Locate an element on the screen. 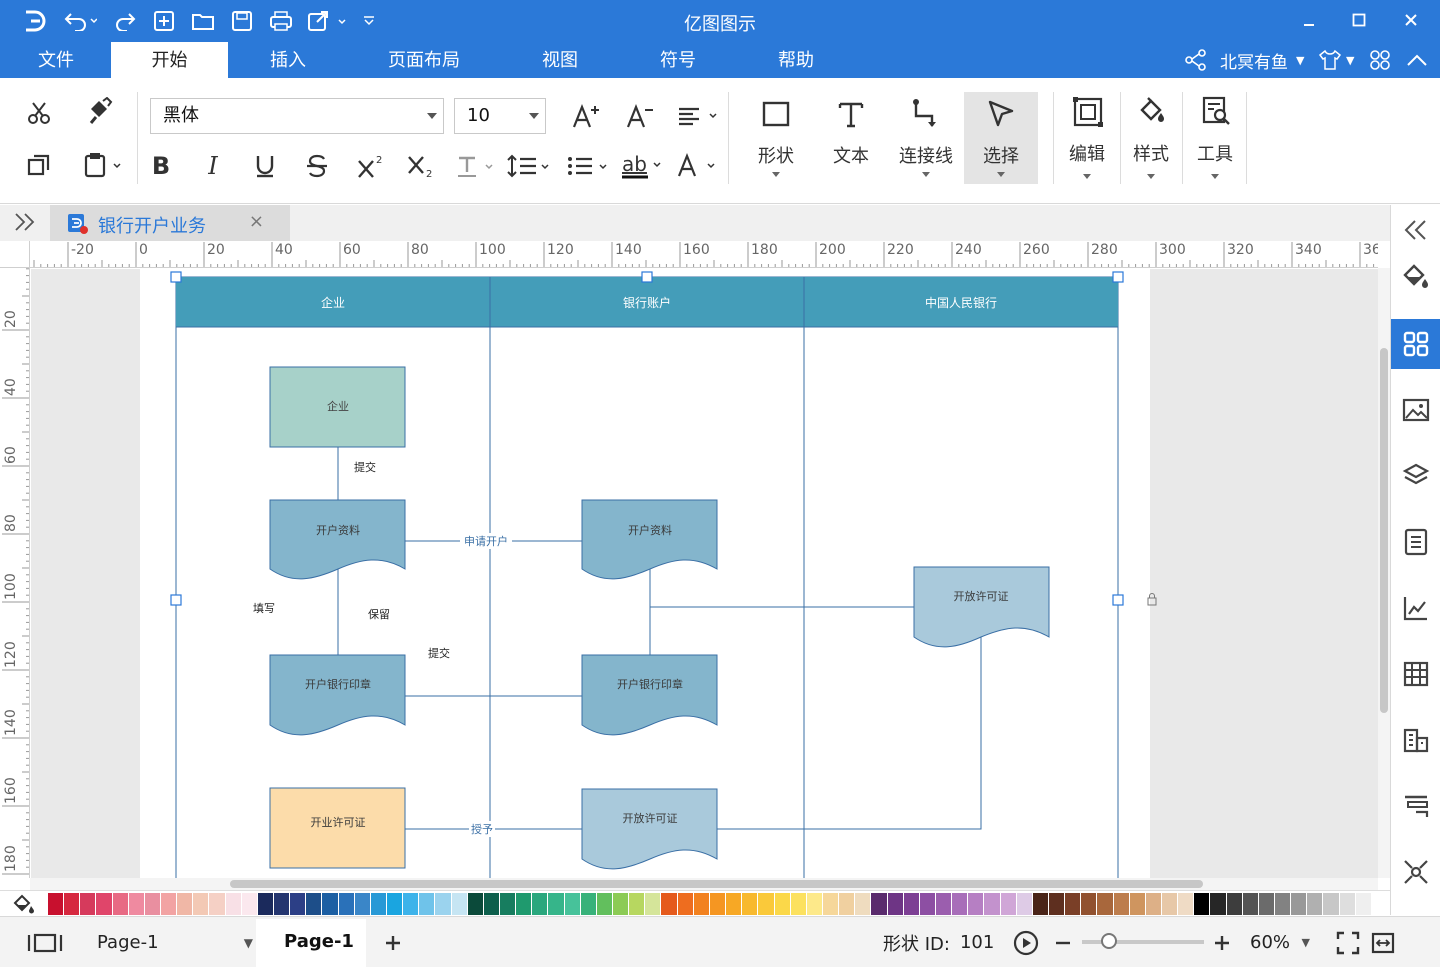 This screenshot has height=967, width=1440. format-painter-icon is located at coordinates (99, 111).